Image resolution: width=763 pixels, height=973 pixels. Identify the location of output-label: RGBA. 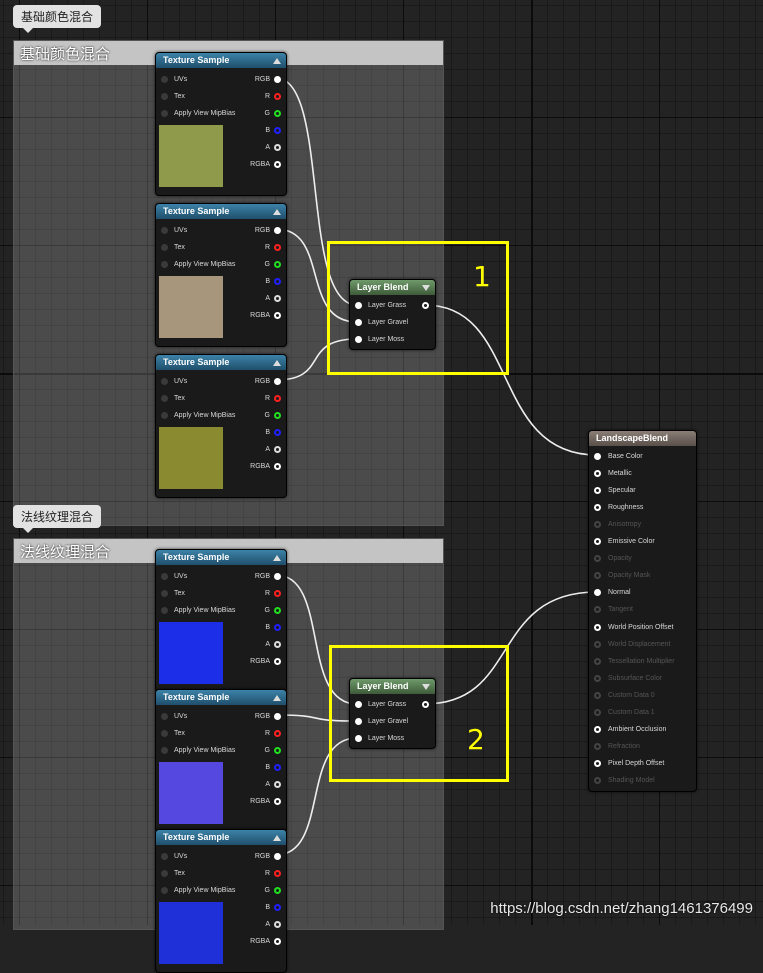
(260, 315).